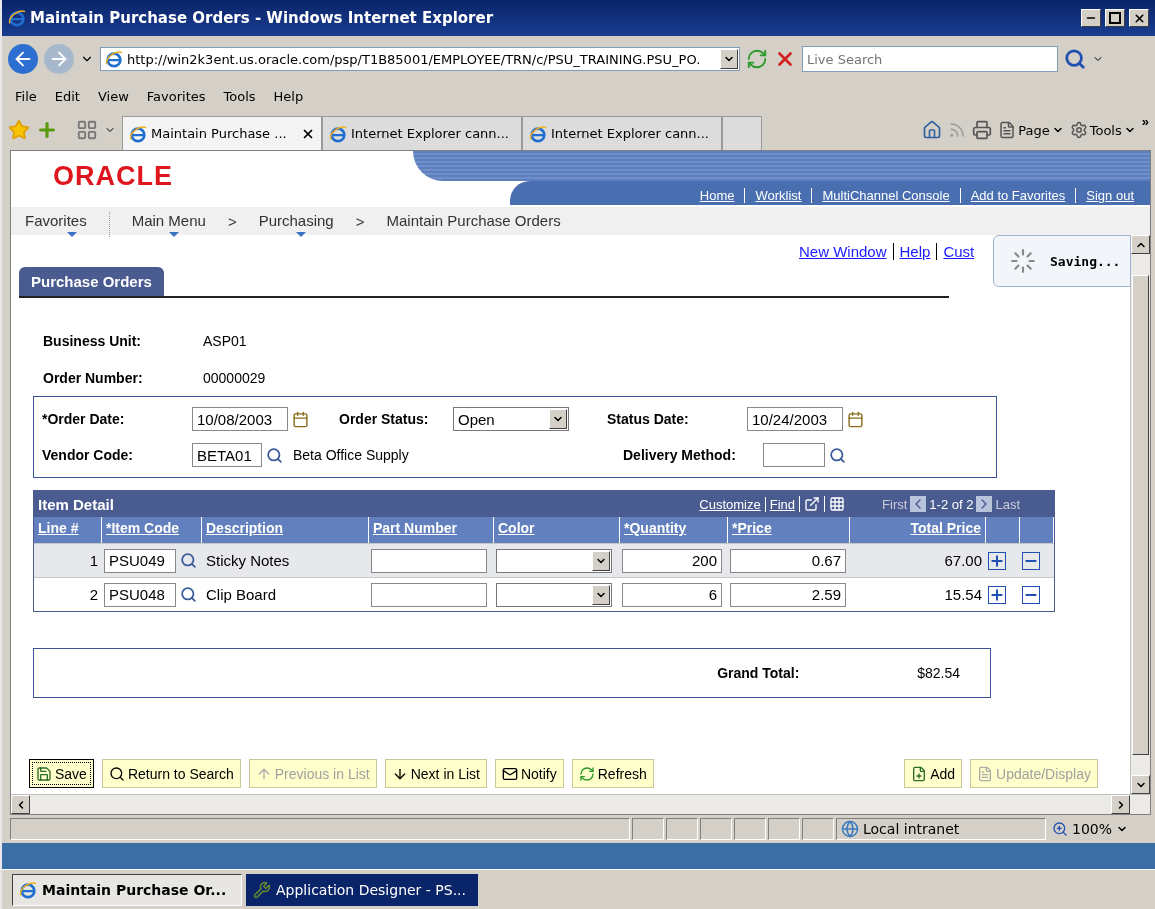  I want to click on back-button, so click(23, 59).